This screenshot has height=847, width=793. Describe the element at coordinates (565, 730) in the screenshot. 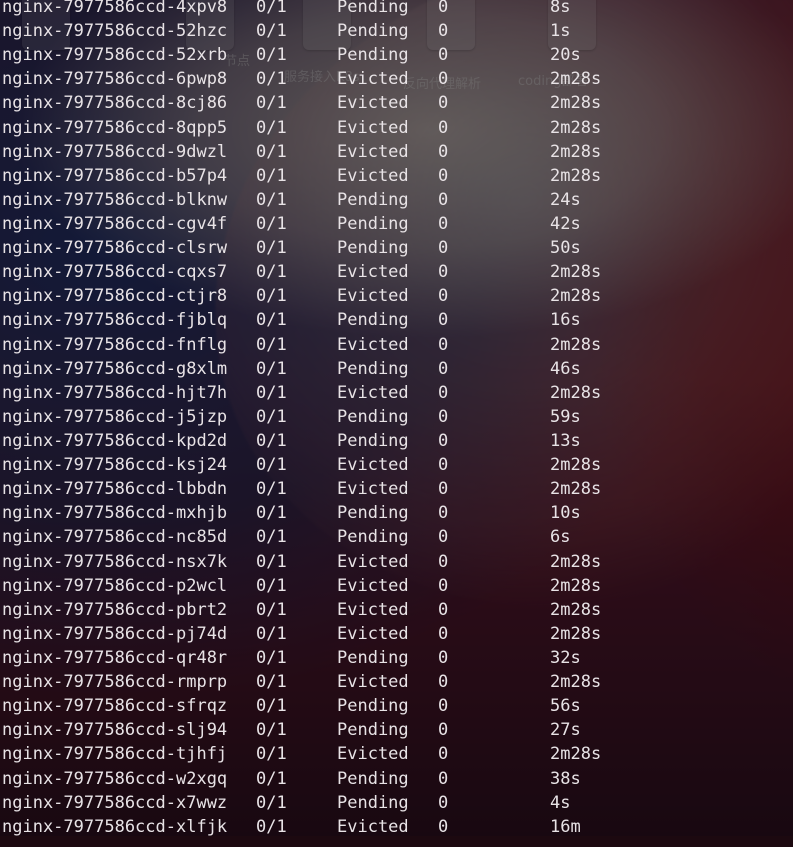

I see `pod-age: 27s` at that location.